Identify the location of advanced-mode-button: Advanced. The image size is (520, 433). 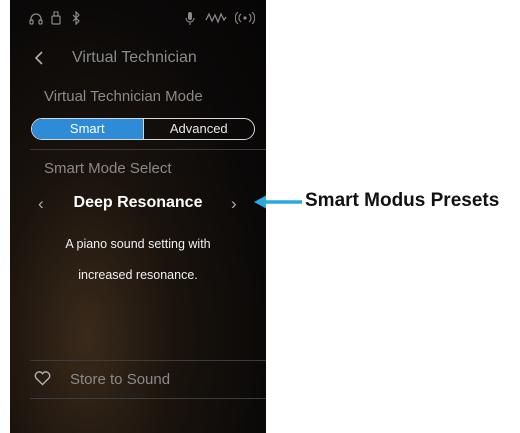
(198, 129).